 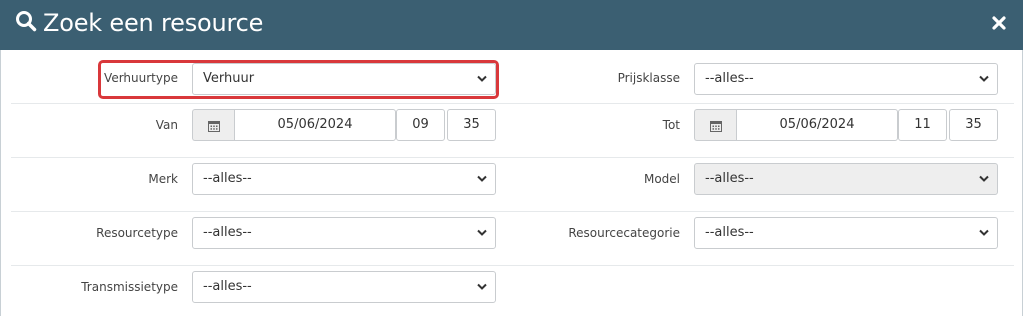 What do you see at coordinates (420, 125) in the screenshot?
I see `van-hour-input: 09` at bounding box center [420, 125].